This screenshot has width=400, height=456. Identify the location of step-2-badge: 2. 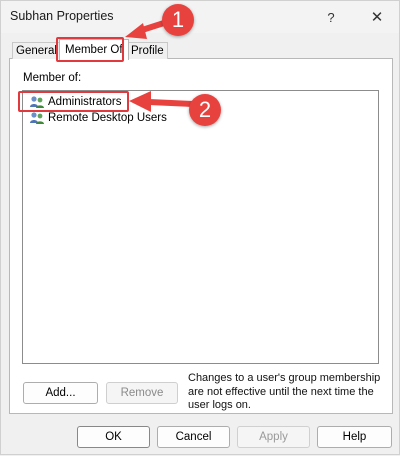
(205, 110).